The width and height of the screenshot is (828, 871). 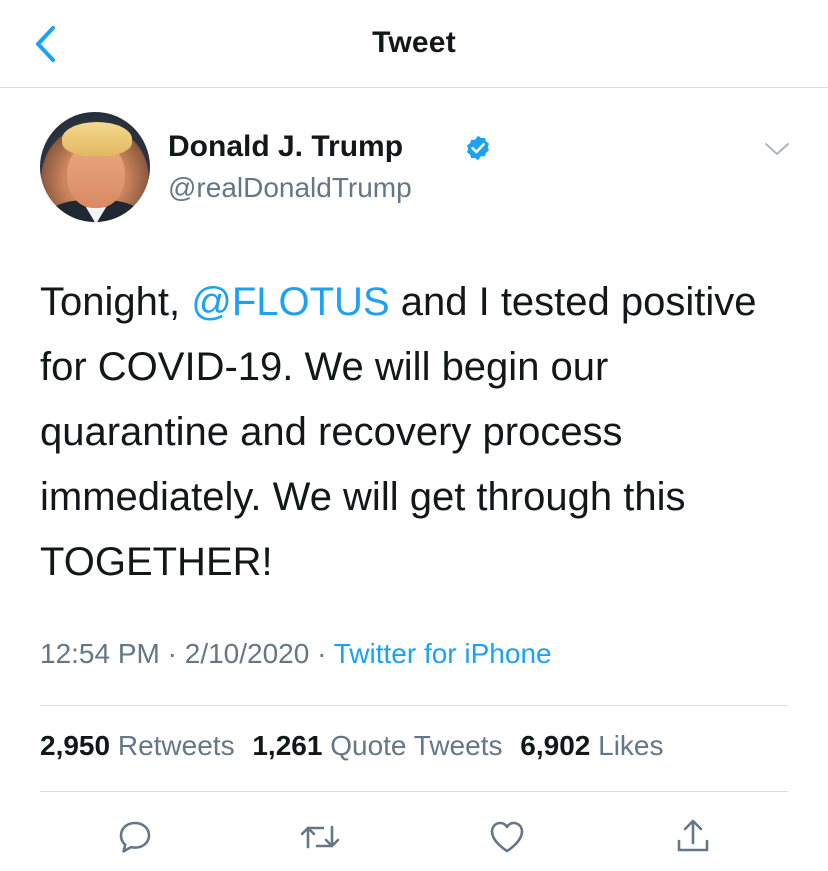 I want to click on tweet-time: 12:54 PM, so click(x=100, y=653).